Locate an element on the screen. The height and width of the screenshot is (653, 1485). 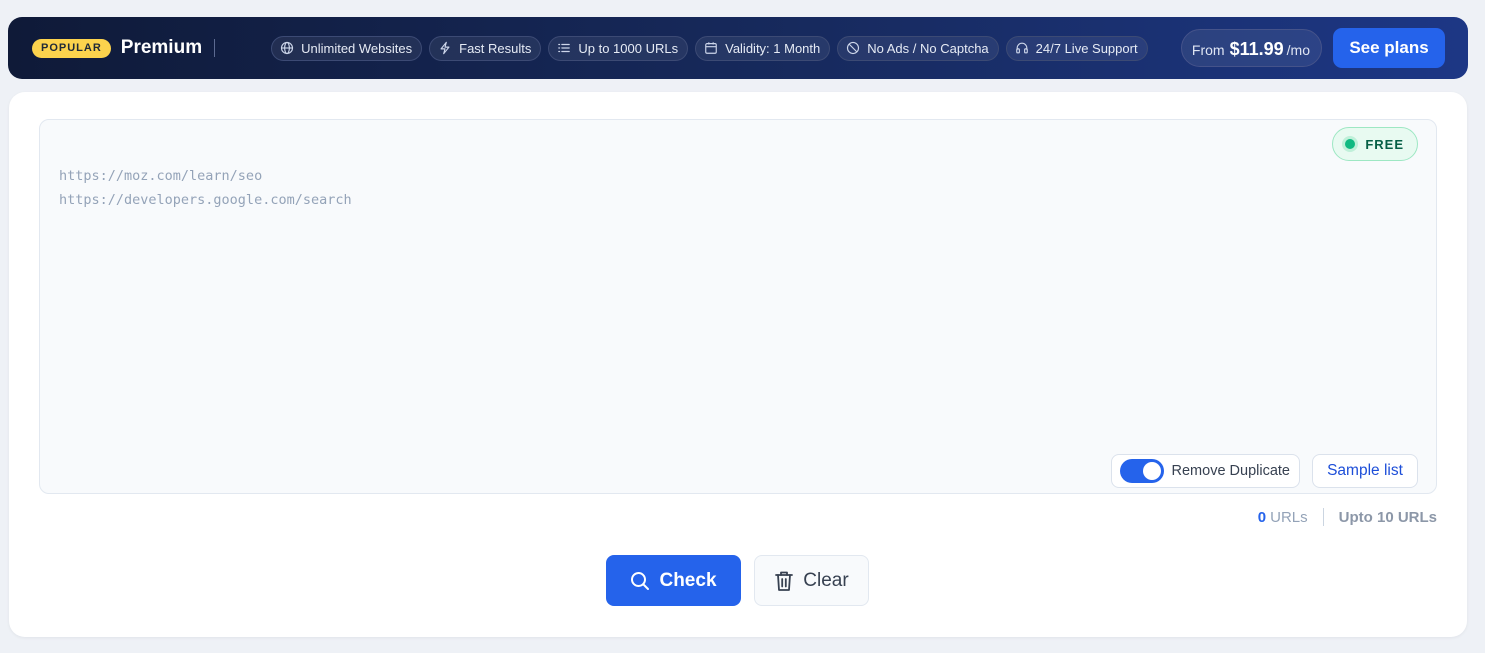
feature-chip-unlimited-websites: Unlimited Websites is located at coordinates (347, 48).